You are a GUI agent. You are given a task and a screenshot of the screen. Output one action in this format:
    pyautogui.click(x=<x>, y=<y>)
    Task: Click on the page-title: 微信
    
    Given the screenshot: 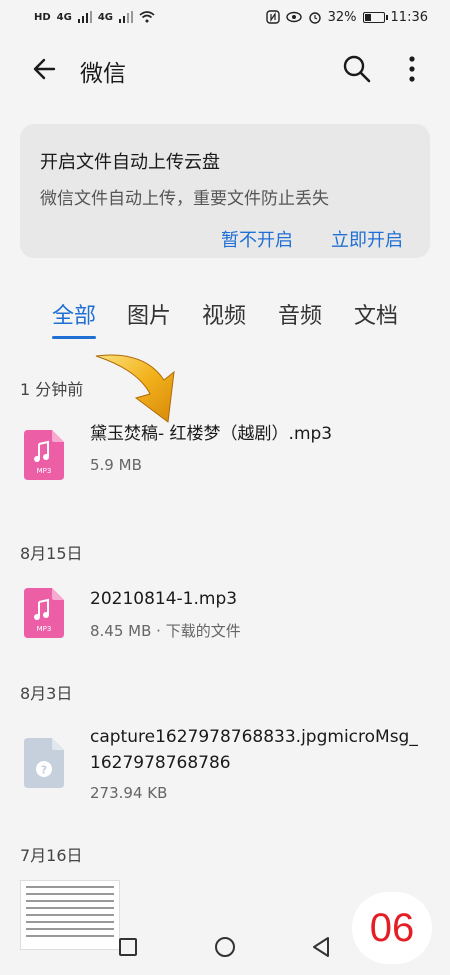 What is the action you would take?
    pyautogui.click(x=103, y=74)
    